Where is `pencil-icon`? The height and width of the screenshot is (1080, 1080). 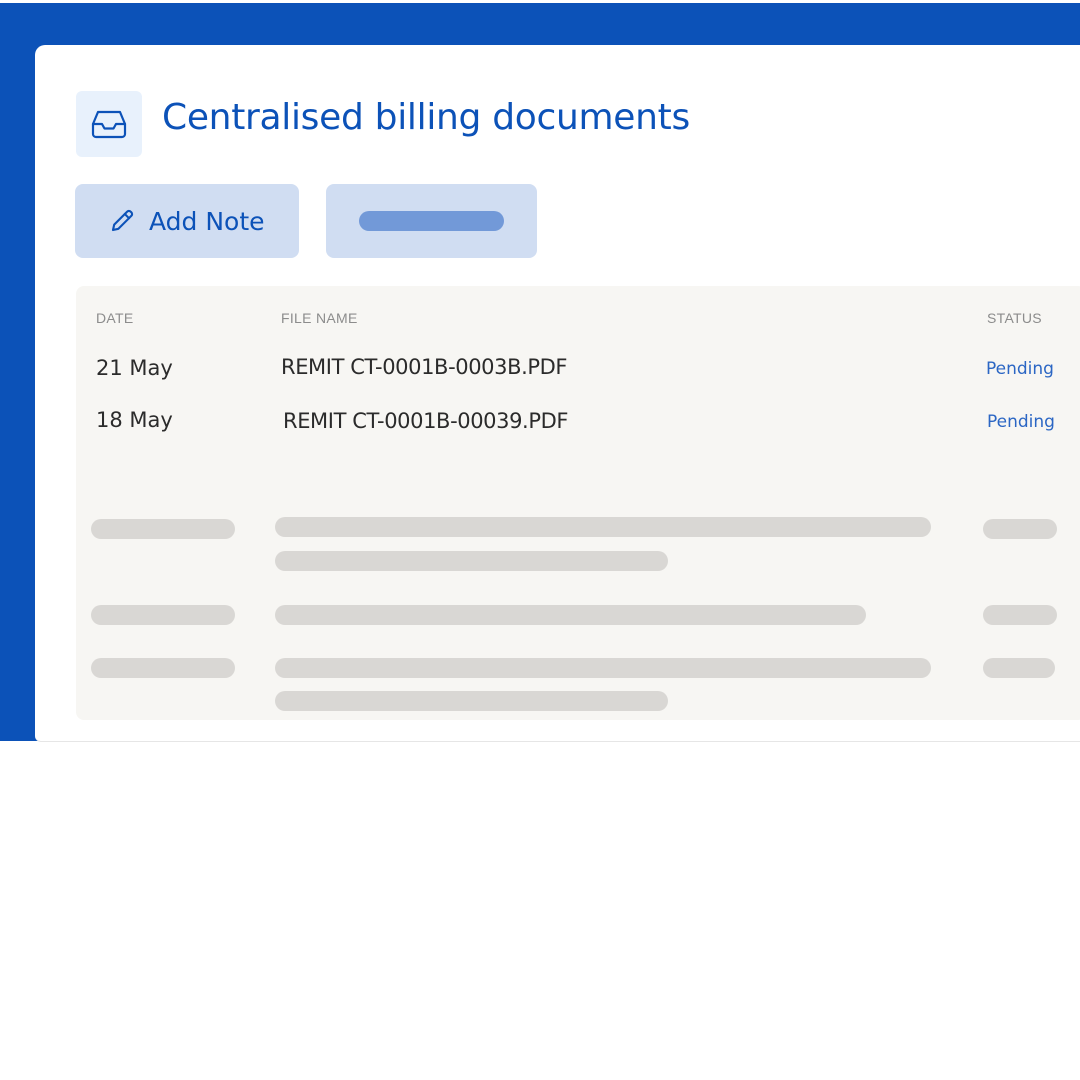 pencil-icon is located at coordinates (122, 220).